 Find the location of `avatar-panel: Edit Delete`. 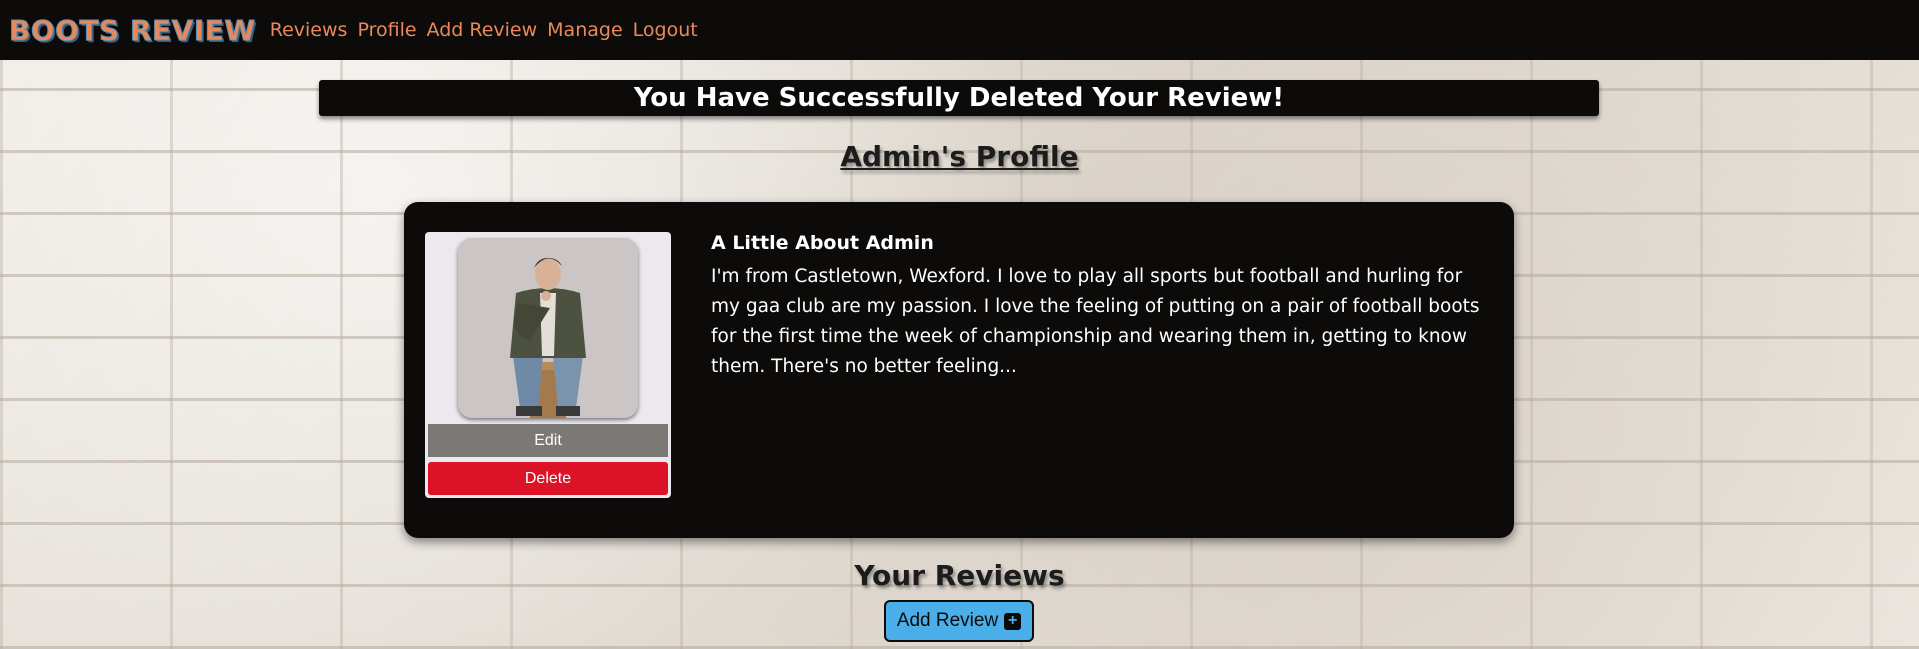

avatar-panel: Edit Delete is located at coordinates (548, 365).